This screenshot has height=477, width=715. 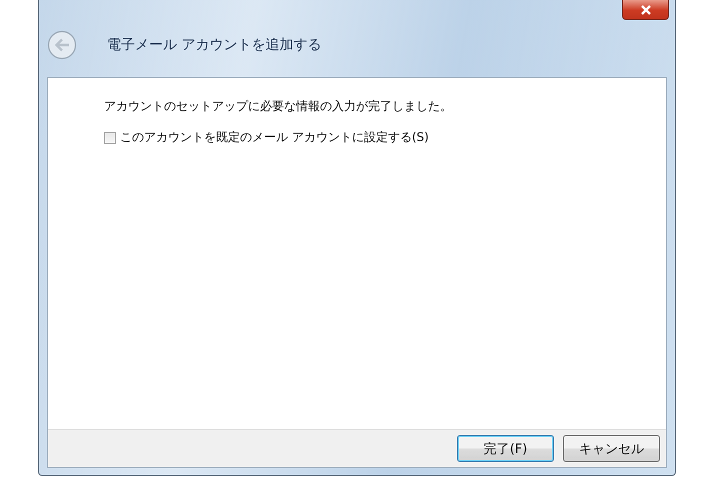 What do you see at coordinates (110, 138) in the screenshot?
I see `default-account-checkbox` at bounding box center [110, 138].